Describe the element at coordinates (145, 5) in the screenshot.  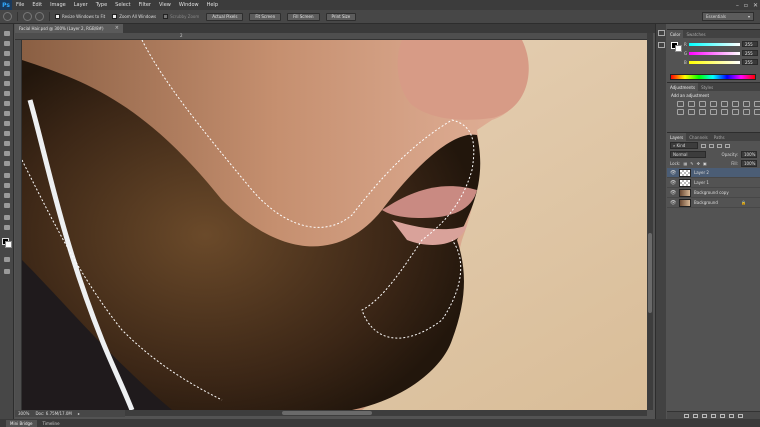
I see `menu-filter: Filter` at that location.